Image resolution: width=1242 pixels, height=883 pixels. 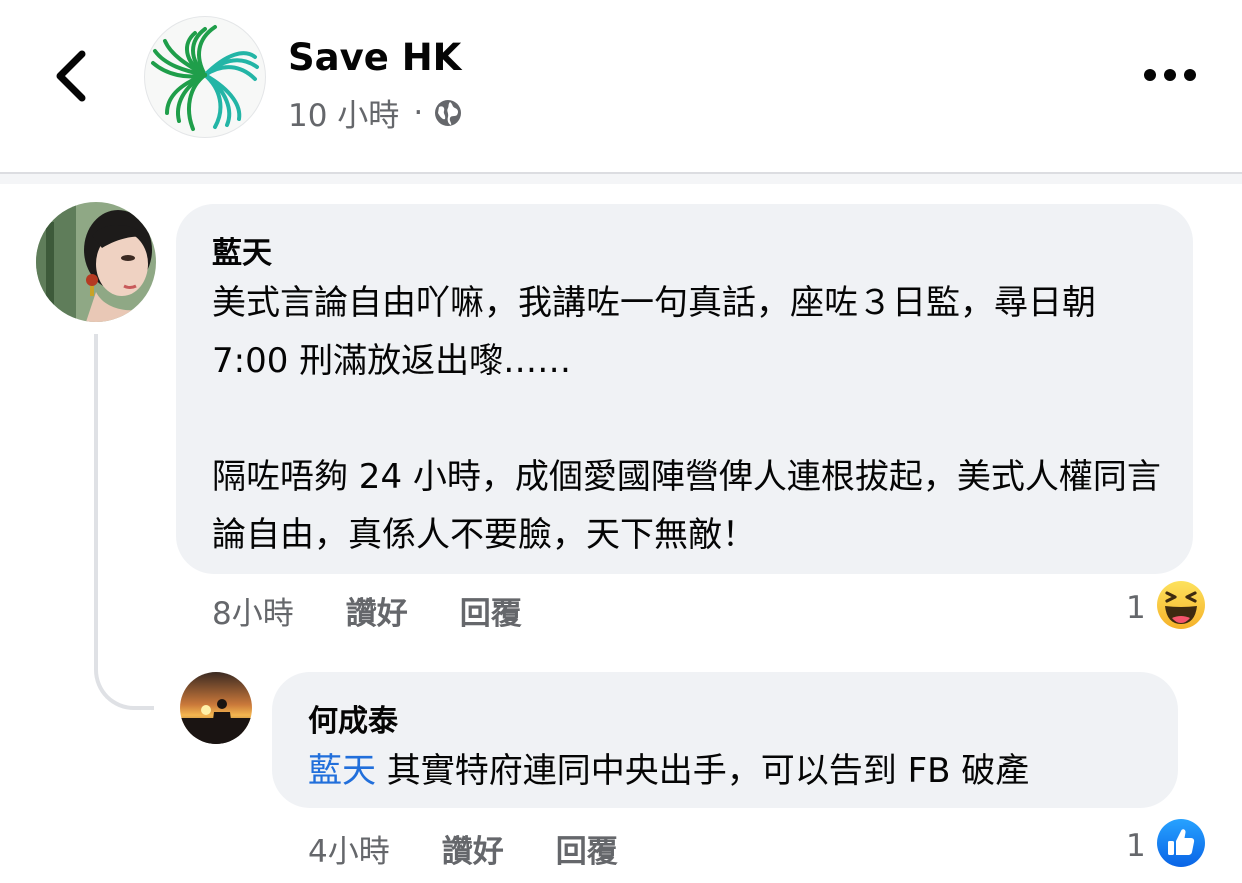 What do you see at coordinates (448, 112) in the screenshot?
I see `globe-icon` at bounding box center [448, 112].